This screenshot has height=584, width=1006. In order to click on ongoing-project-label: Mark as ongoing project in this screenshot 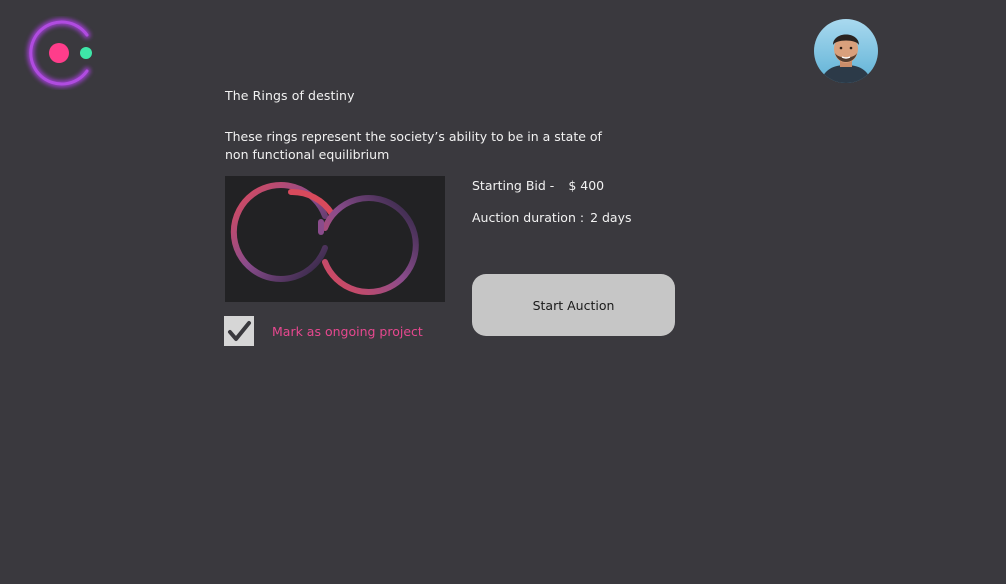, I will do `click(347, 331)`.